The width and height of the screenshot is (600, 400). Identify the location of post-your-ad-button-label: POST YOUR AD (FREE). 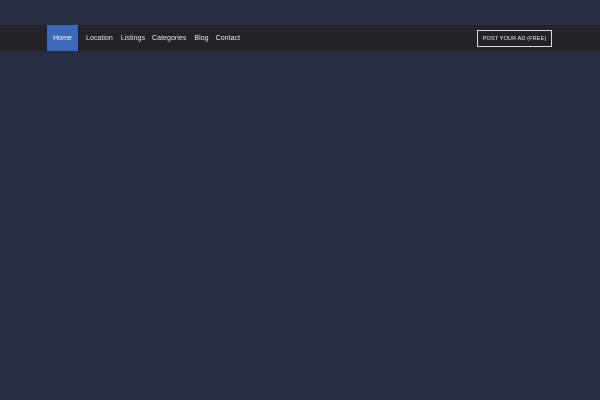
(514, 38).